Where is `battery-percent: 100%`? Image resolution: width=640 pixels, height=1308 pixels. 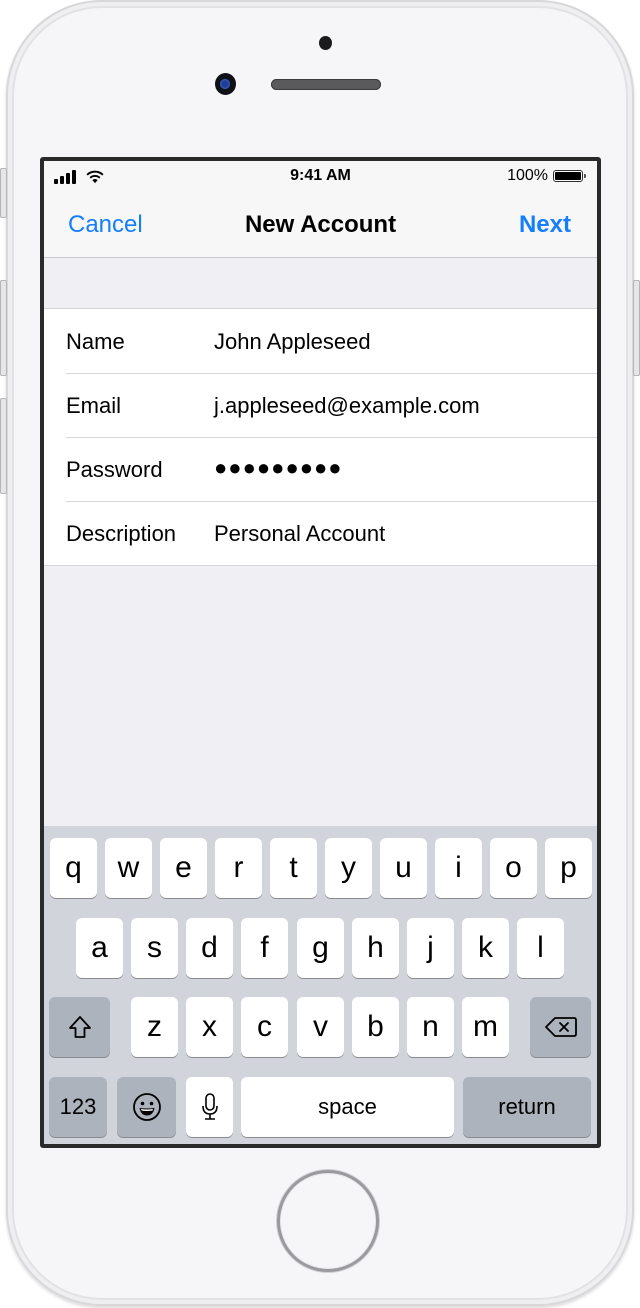 battery-percent: 100% is located at coordinates (527, 175).